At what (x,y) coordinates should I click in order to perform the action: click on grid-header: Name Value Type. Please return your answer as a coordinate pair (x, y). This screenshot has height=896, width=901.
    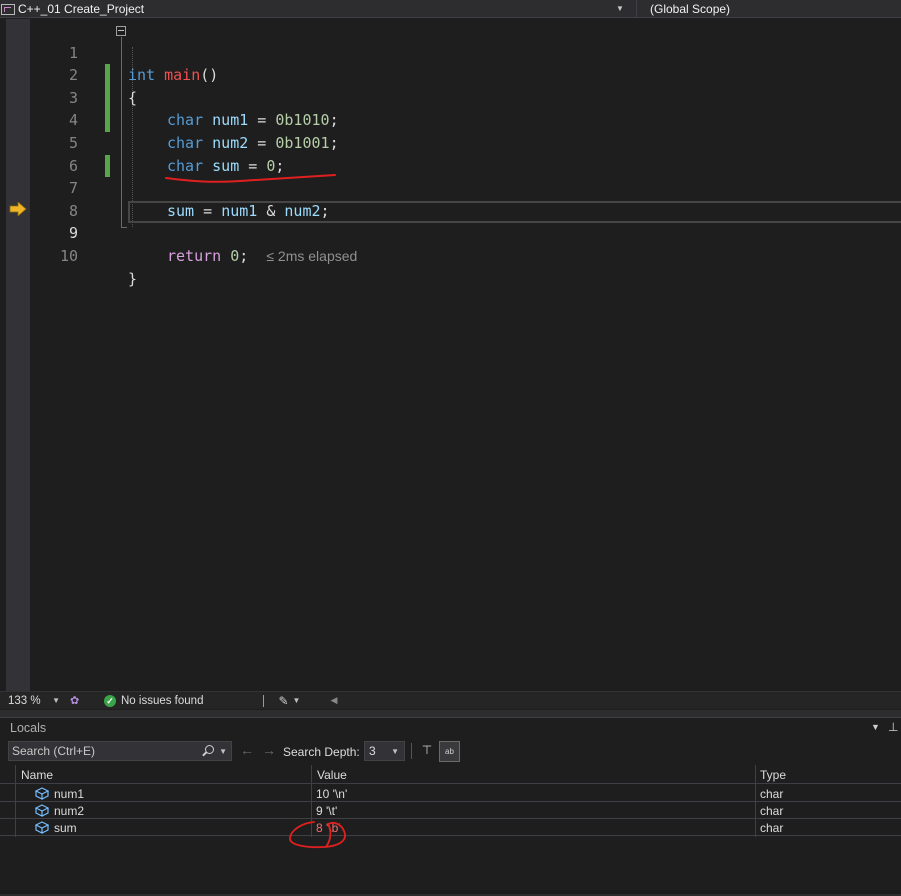
    Looking at the image, I should click on (450, 774).